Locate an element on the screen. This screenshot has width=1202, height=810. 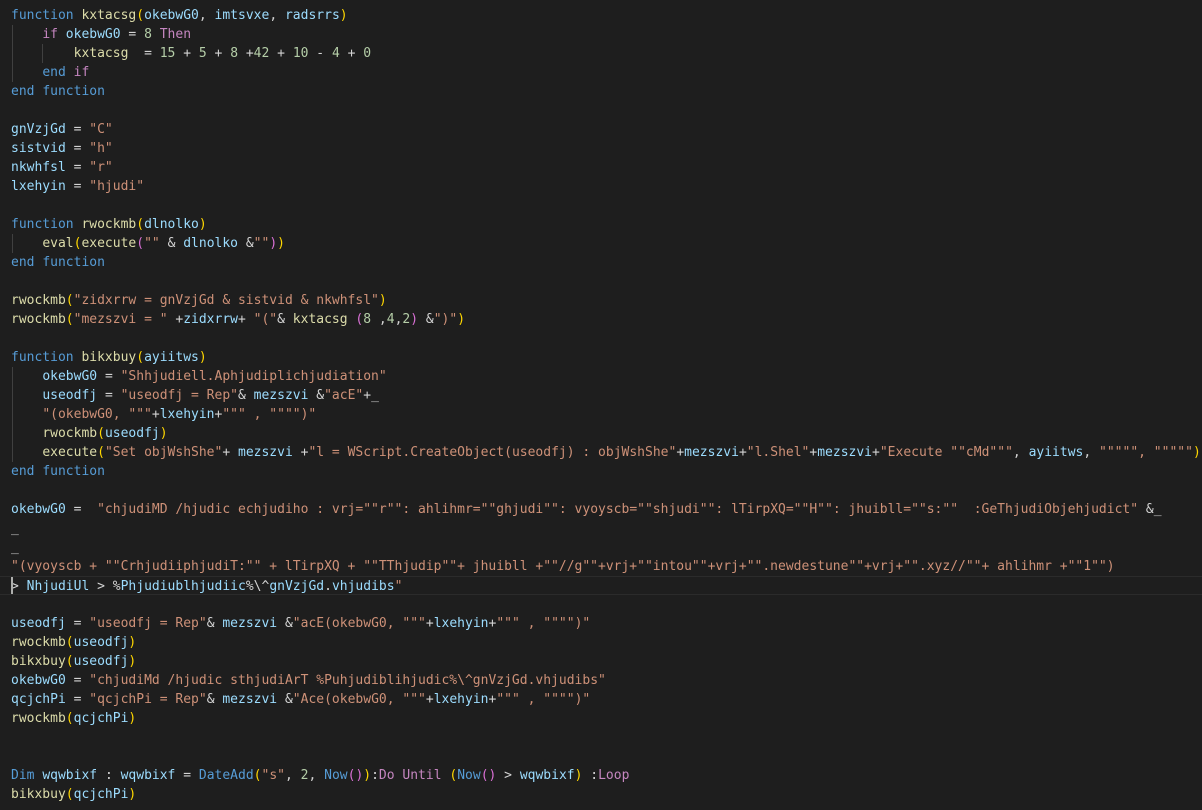
code-line: nkwhfsl = "r" is located at coordinates (601, 167).